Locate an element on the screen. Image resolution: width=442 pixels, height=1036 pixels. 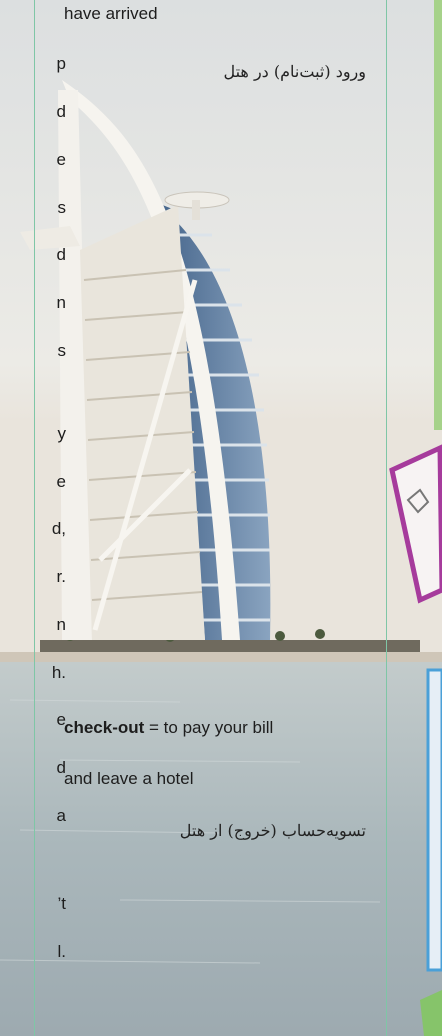
persian-translation-check-in: ورود (ثبت‌نام) در هتل is located at coordinates (294, 71).